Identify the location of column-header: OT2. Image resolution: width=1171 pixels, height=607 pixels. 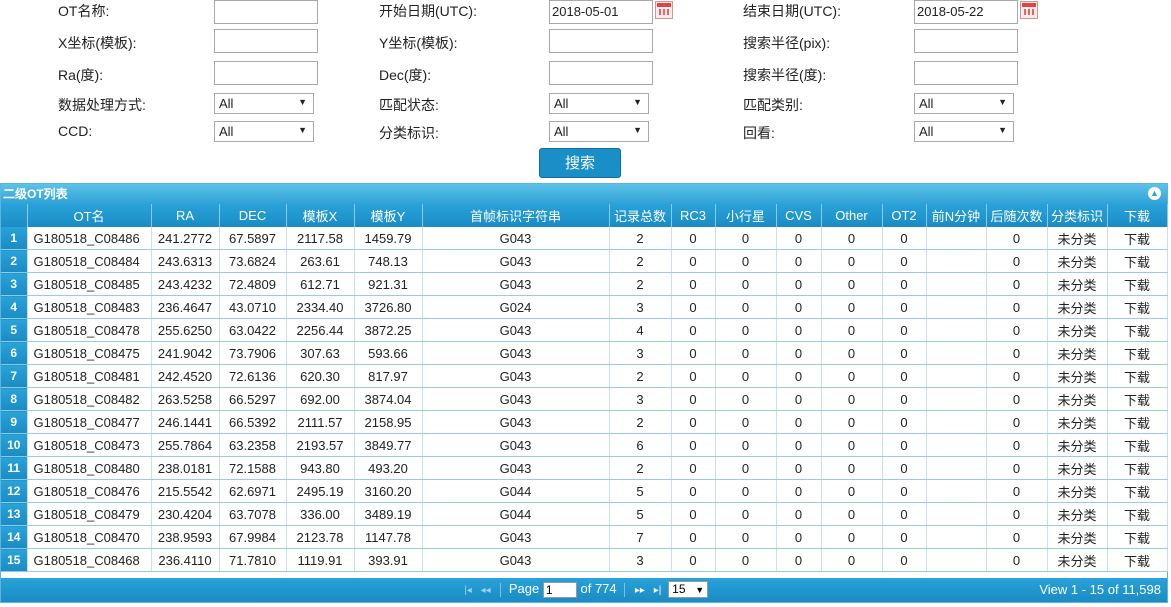
(904, 215).